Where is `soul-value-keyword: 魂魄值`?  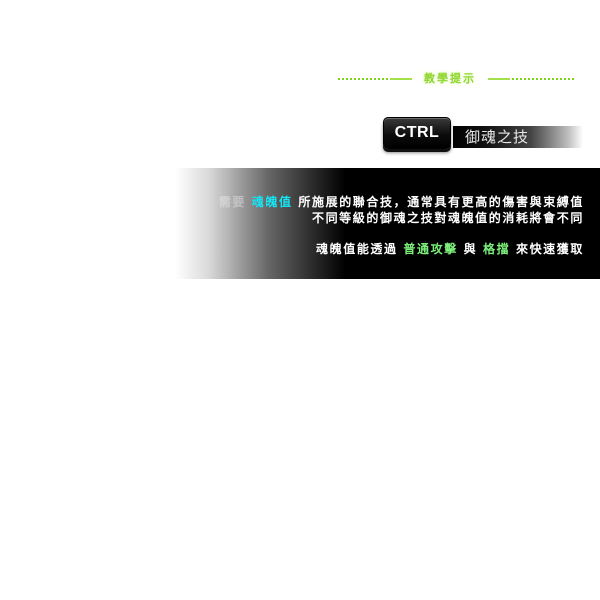 soul-value-keyword: 魂魄值 is located at coordinates (272, 202).